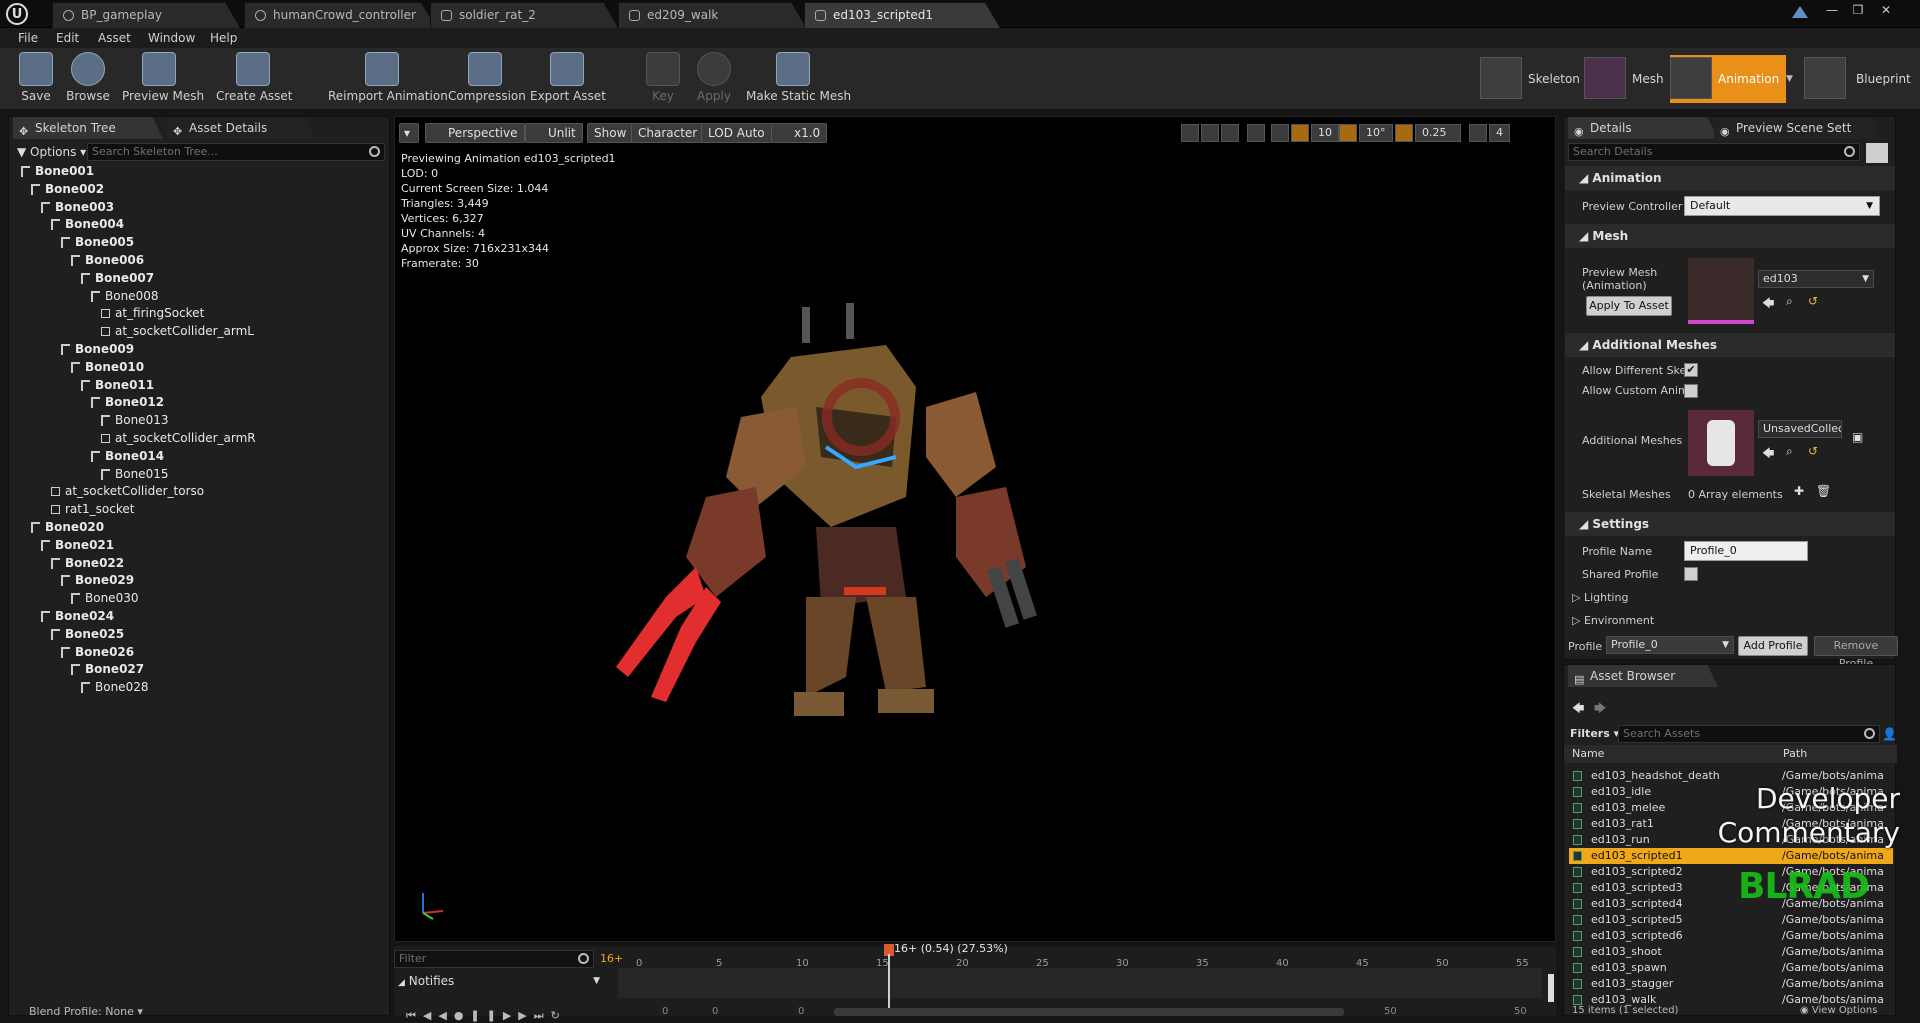 The width and height of the screenshot is (1920, 1023). What do you see at coordinates (77, 616) in the screenshot?
I see `skeleton-bone-row: Bone024` at bounding box center [77, 616].